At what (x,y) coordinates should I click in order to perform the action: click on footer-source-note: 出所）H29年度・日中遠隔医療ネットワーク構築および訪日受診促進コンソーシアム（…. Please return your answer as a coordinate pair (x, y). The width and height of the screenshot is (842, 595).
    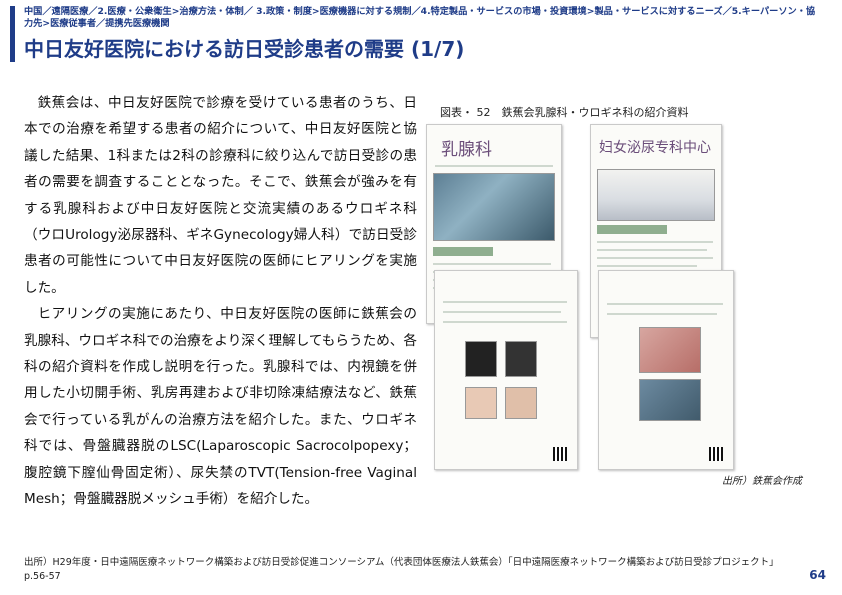
    Looking at the image, I should click on (401, 569).